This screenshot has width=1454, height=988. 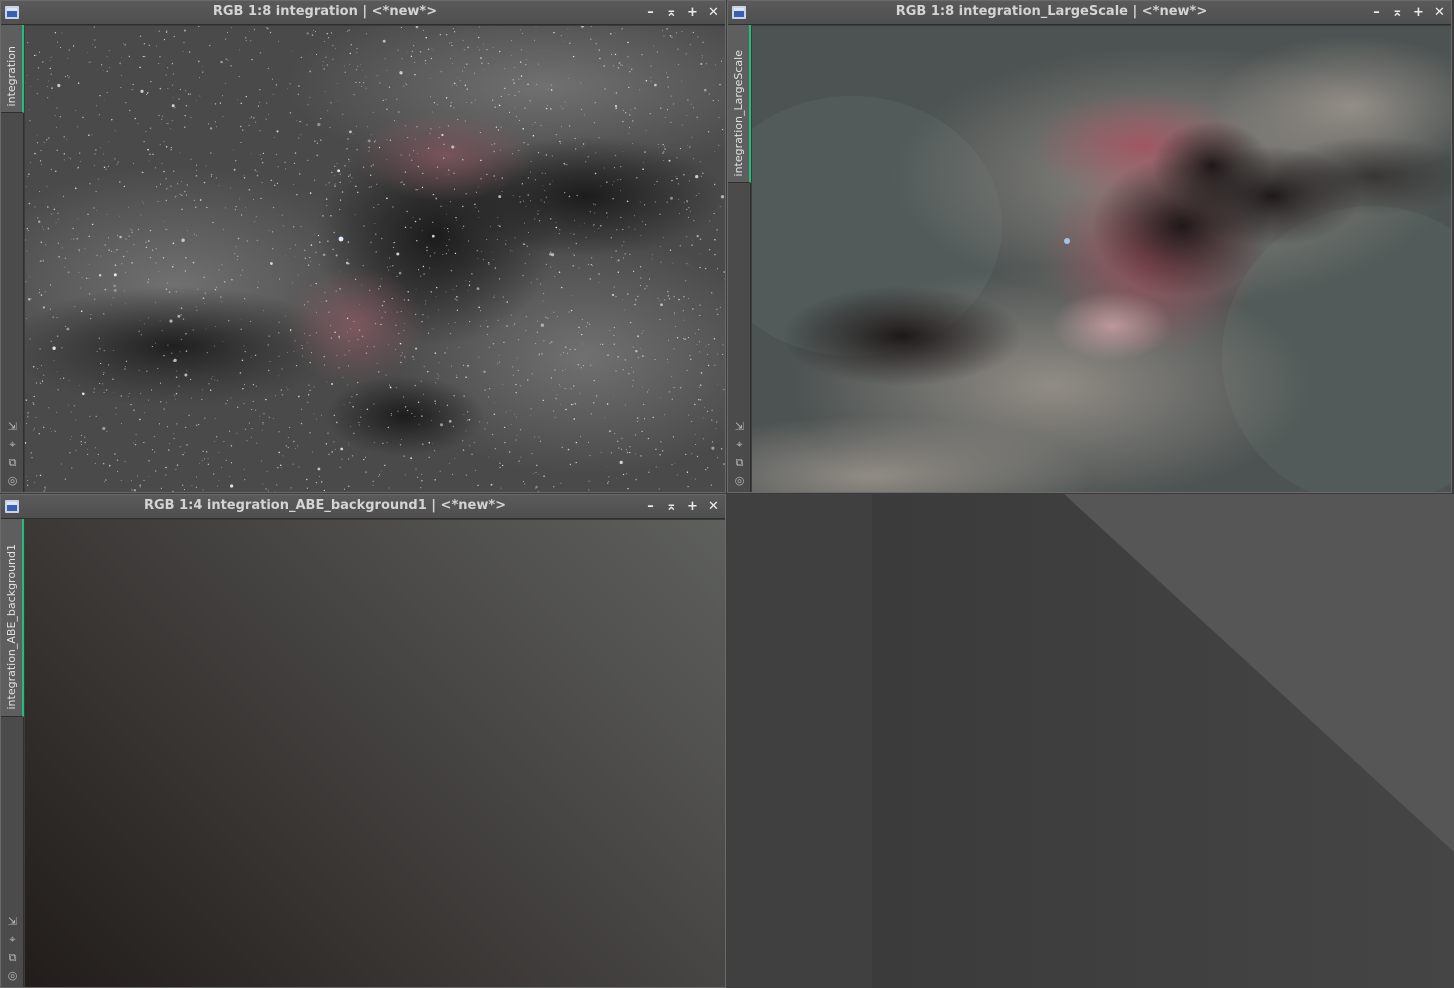 I want to click on view-tab-label: integration_LargeScale, so click(x=738, y=112).